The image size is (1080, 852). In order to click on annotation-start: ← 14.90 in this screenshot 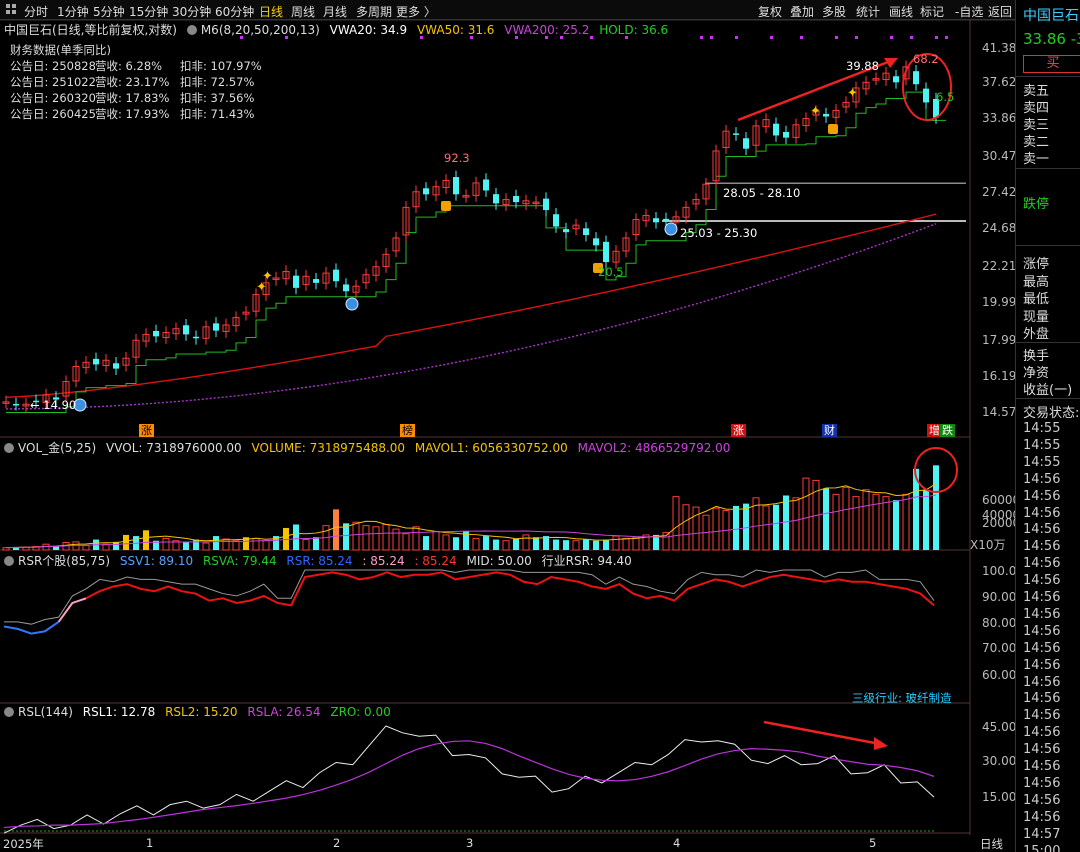, I will do `click(53, 405)`.